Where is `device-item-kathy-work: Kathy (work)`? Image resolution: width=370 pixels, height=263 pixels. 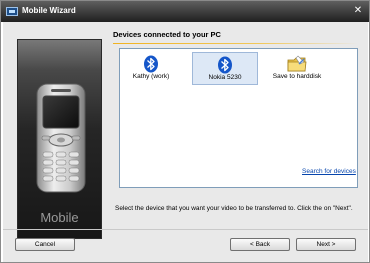
device-item-kathy-work: Kathy (work) is located at coordinates (151, 68).